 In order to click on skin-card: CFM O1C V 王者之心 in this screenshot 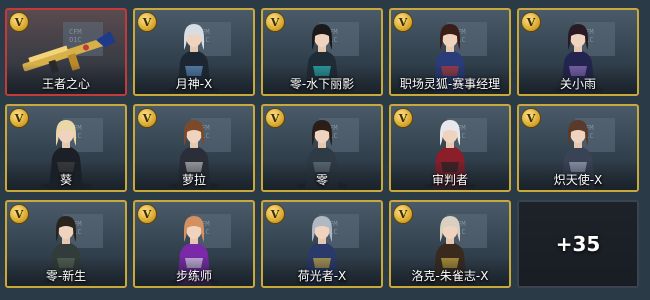, I will do `click(66, 52)`.